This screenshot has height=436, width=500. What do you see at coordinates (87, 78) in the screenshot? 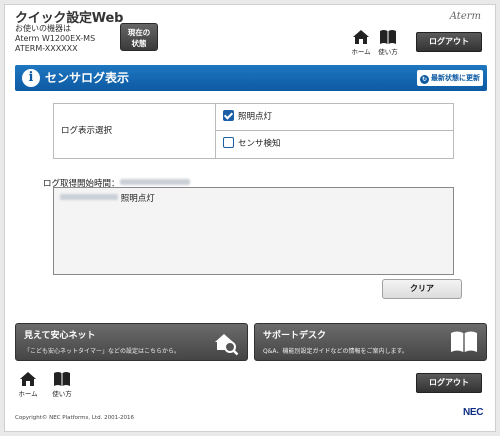
I see `page-title: センサログ表示` at bounding box center [87, 78].